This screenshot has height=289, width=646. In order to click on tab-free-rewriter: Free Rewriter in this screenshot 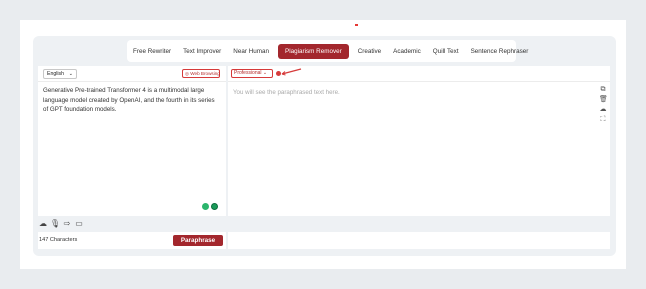, I will do `click(152, 51)`.